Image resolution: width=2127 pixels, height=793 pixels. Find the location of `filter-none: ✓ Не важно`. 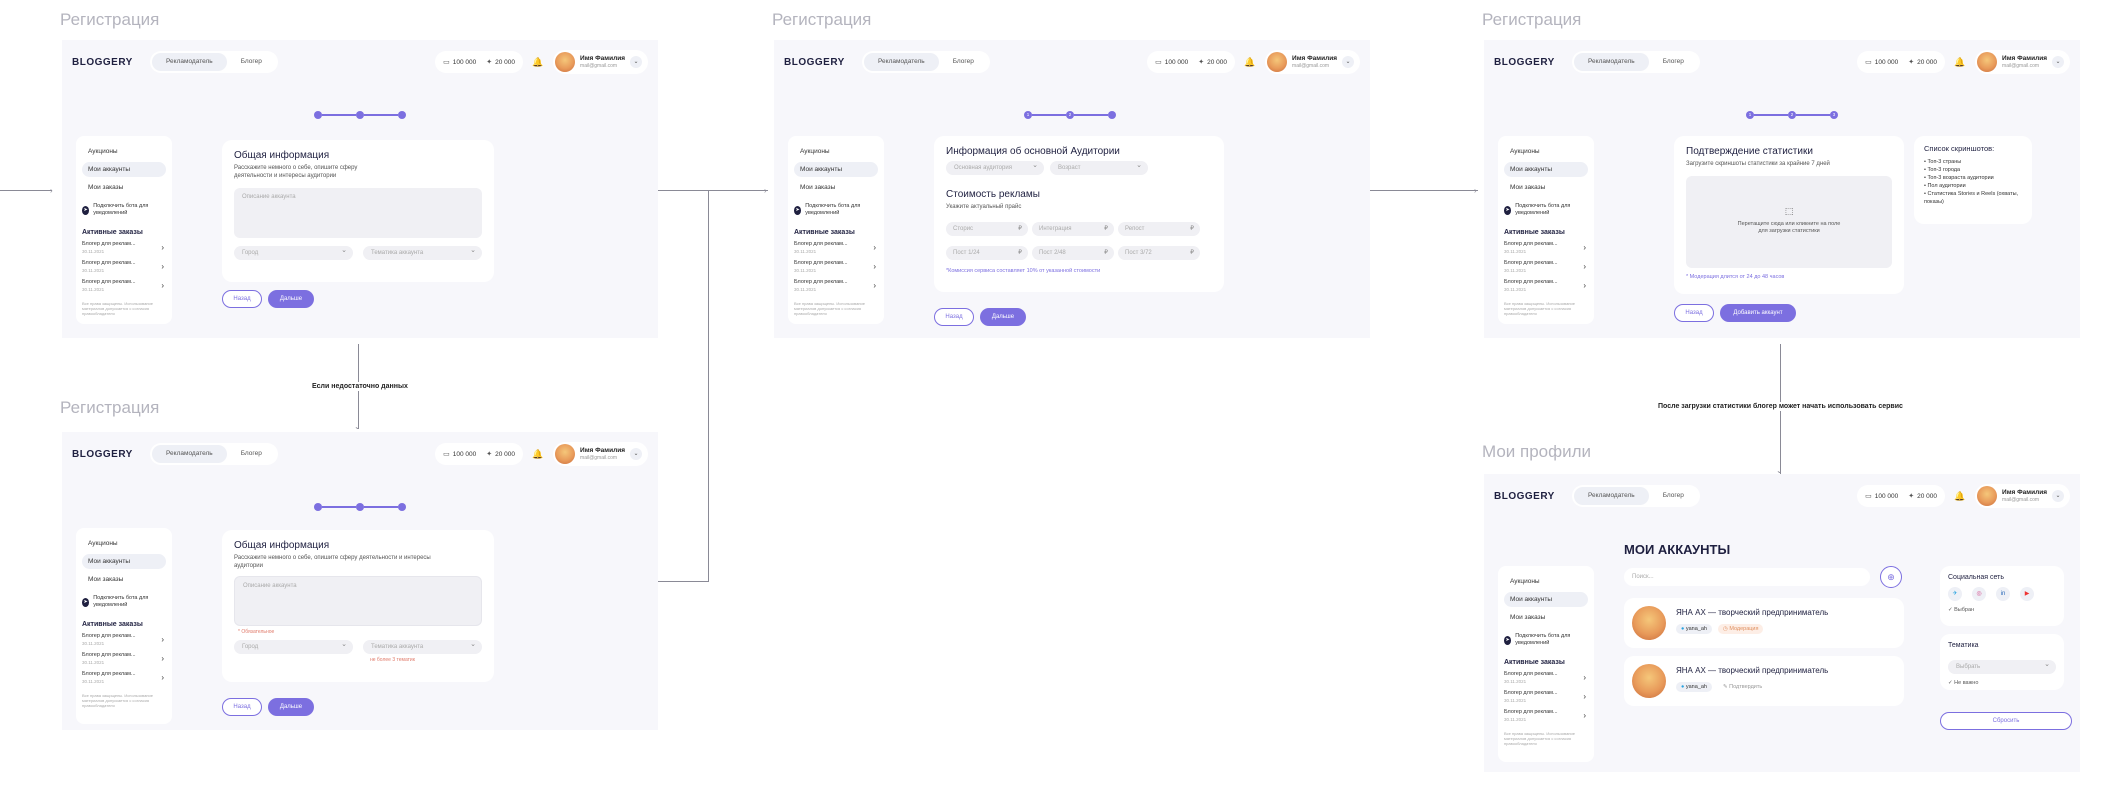

filter-none: ✓ Не важно is located at coordinates (2002, 683).